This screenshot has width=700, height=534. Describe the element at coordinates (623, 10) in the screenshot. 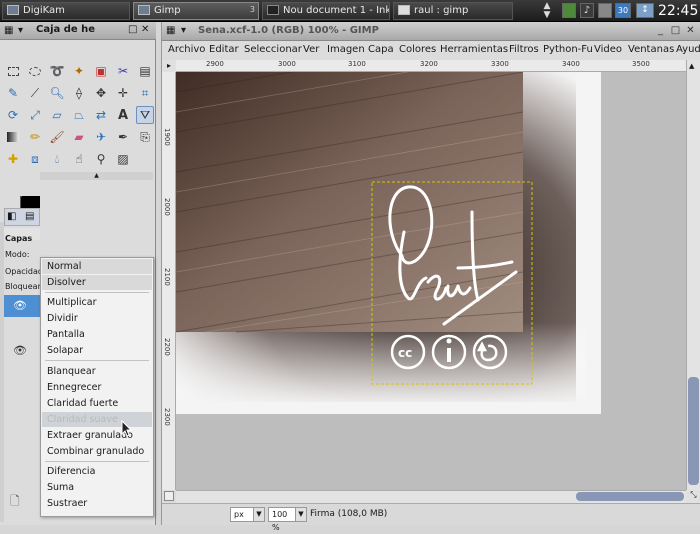

I see `calendar-icon: 30` at that location.